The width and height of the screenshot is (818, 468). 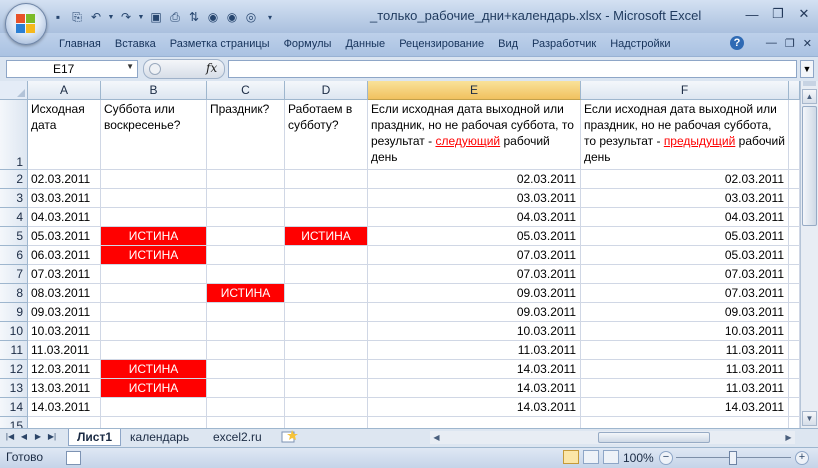 I want to click on cell-g3, so click(x=794, y=198).